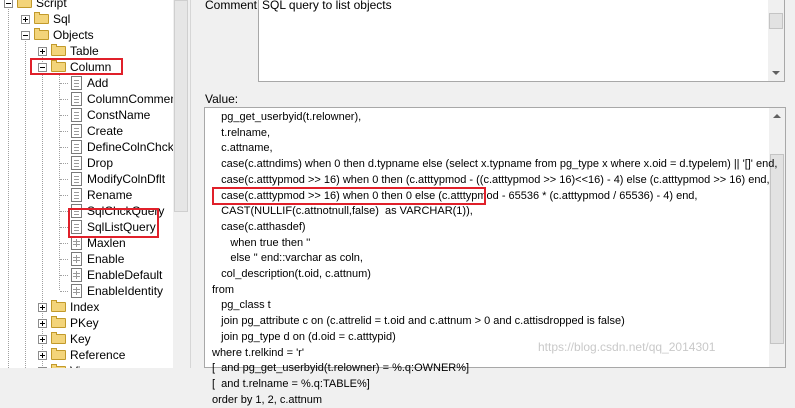 The image size is (795, 408). Describe the element at coordinates (106, 259) in the screenshot. I see `tree-item-label: Enable` at that location.